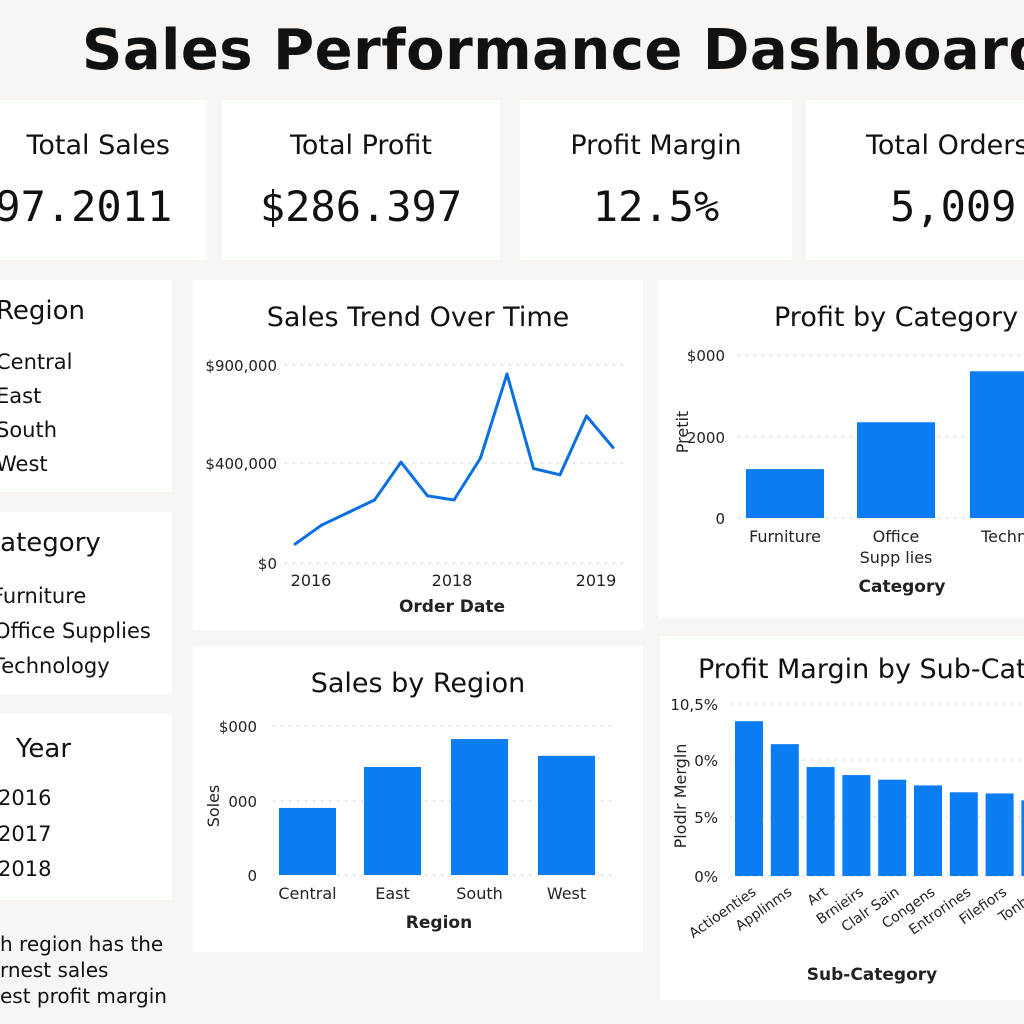 This screenshot has width=1024, height=1024. I want to click on x-tick-label: Furniture, so click(785, 536).